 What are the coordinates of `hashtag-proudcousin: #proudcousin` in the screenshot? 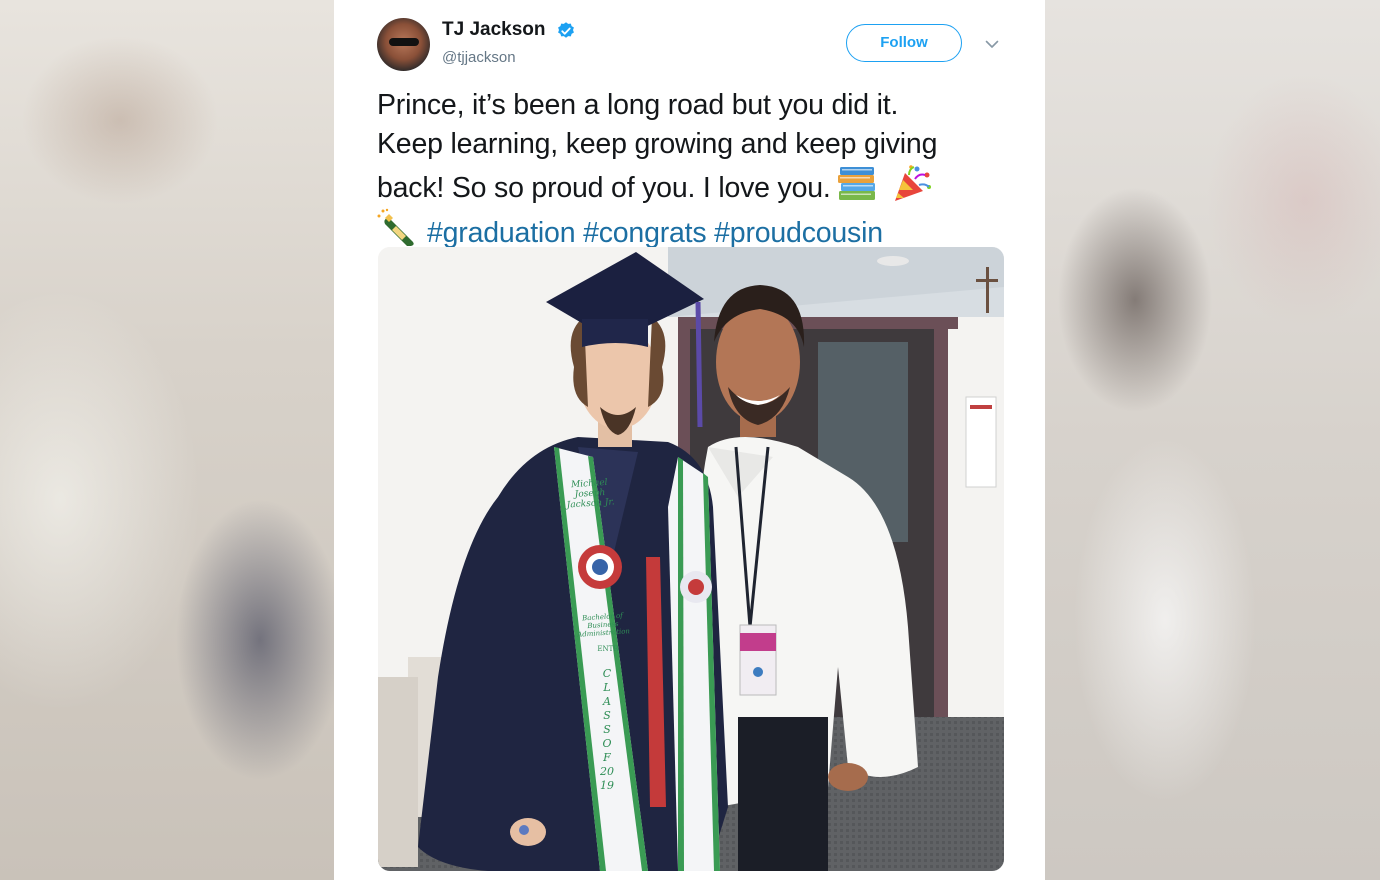 It's located at (798, 233).